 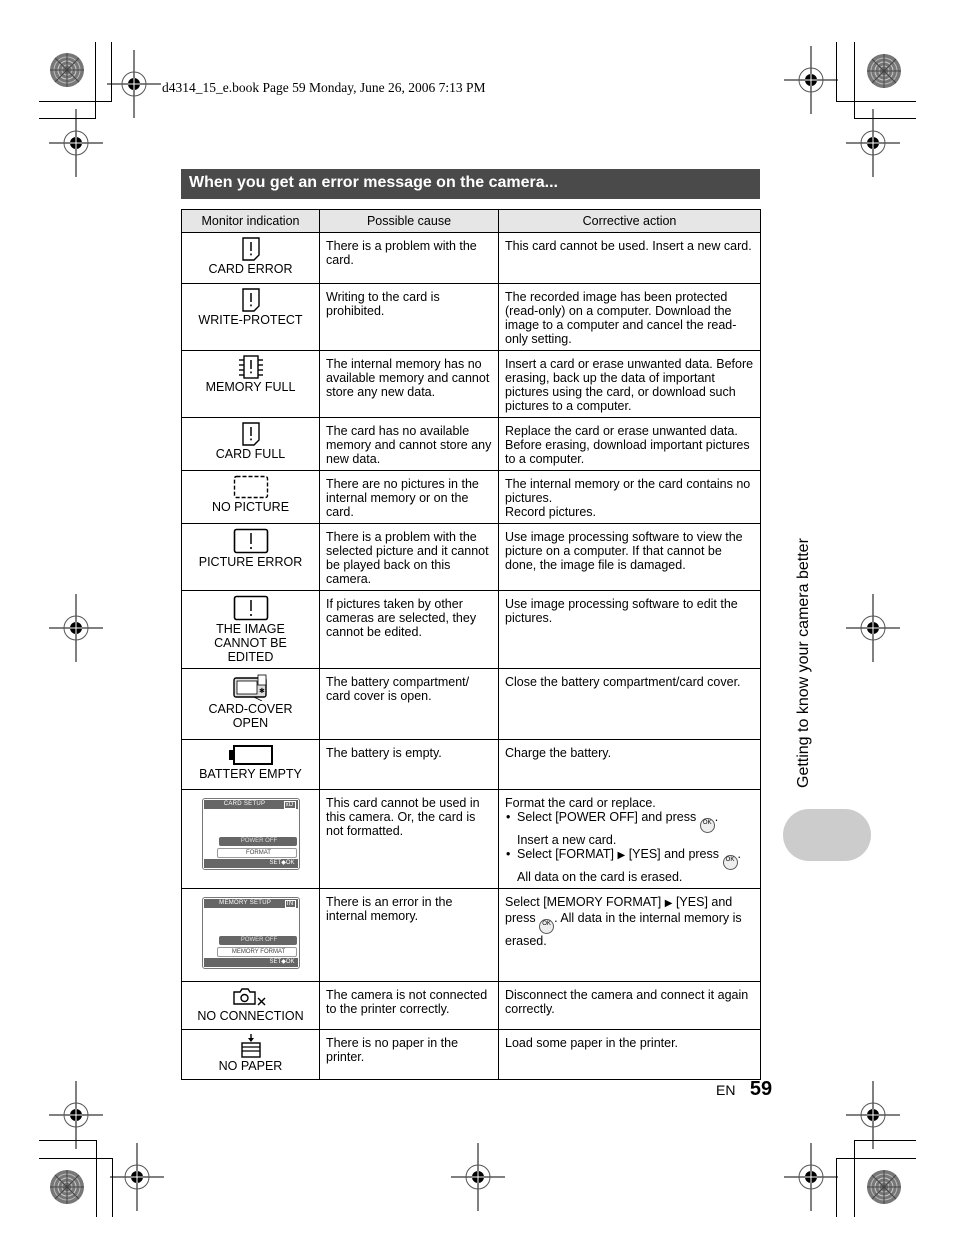 I want to click on cause-cell: The battery is empty., so click(x=409, y=764).